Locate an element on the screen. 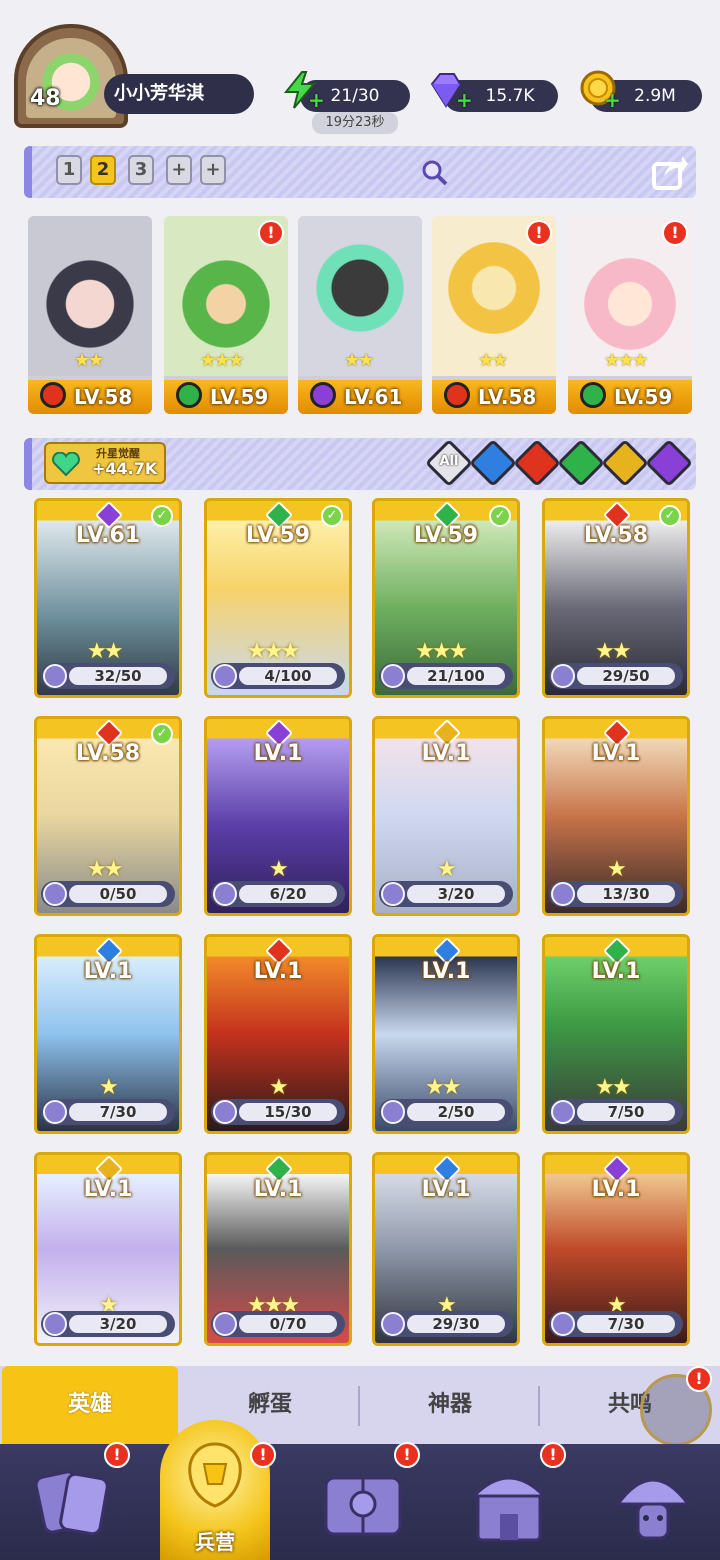 This screenshot has height=1560, width=720. add-team-slot-icon: + is located at coordinates (179, 170).